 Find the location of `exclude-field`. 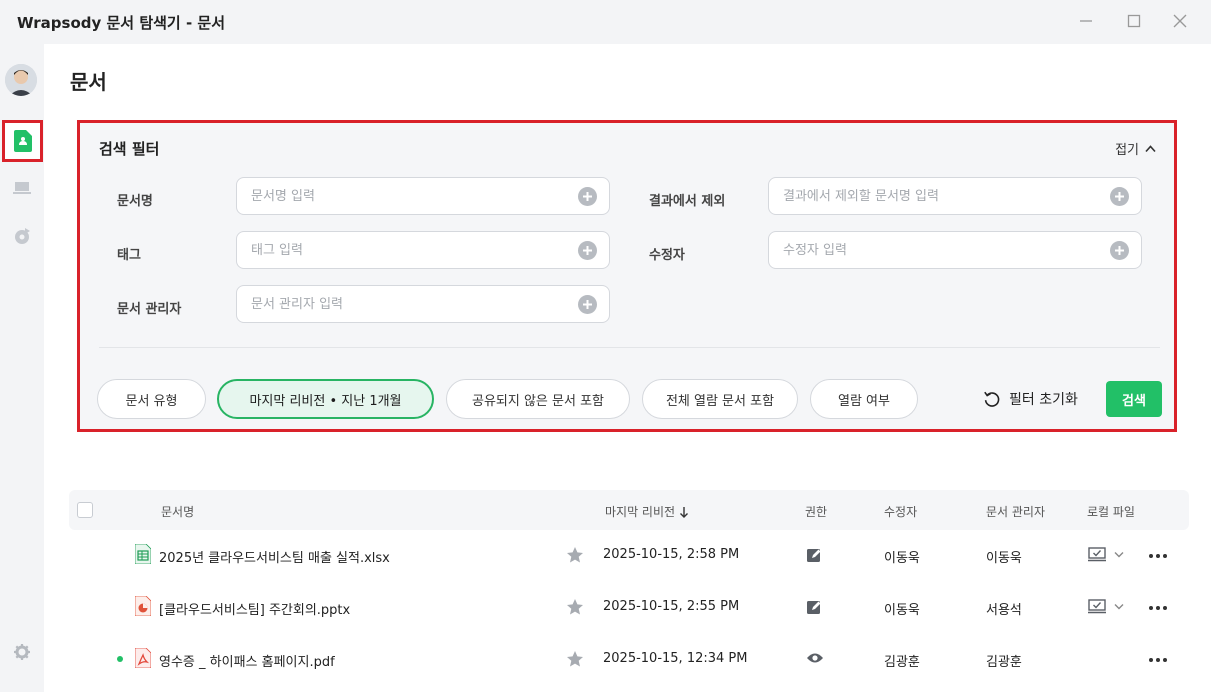

exclude-field is located at coordinates (955, 196).